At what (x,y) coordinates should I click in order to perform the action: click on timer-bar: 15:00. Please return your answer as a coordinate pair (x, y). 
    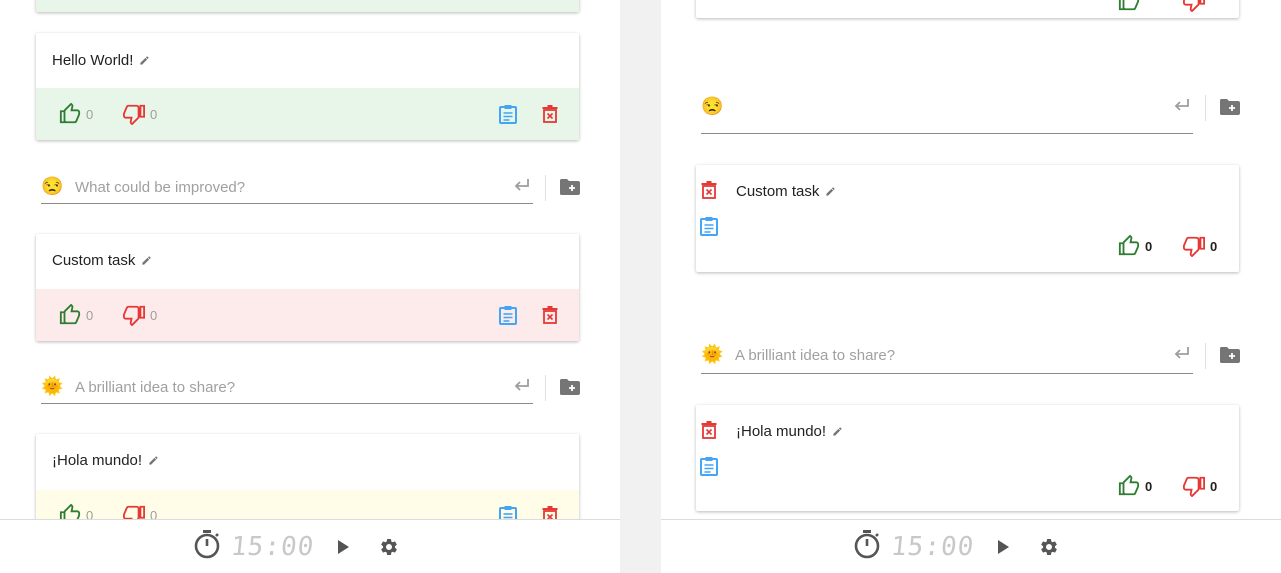
    Looking at the image, I should click on (971, 546).